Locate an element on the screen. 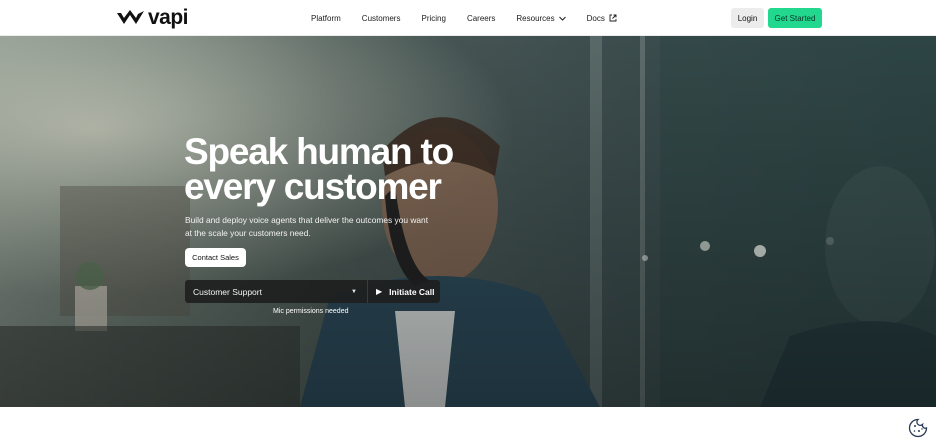 The width and height of the screenshot is (936, 445). nav-link-platform: Platform is located at coordinates (326, 18).